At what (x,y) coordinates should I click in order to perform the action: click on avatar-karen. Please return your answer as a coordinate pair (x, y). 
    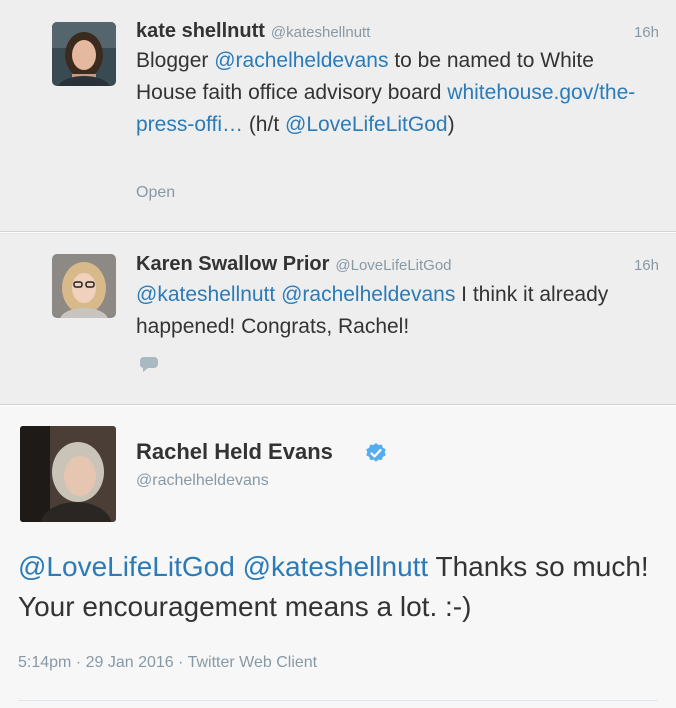
    Looking at the image, I should click on (84, 286).